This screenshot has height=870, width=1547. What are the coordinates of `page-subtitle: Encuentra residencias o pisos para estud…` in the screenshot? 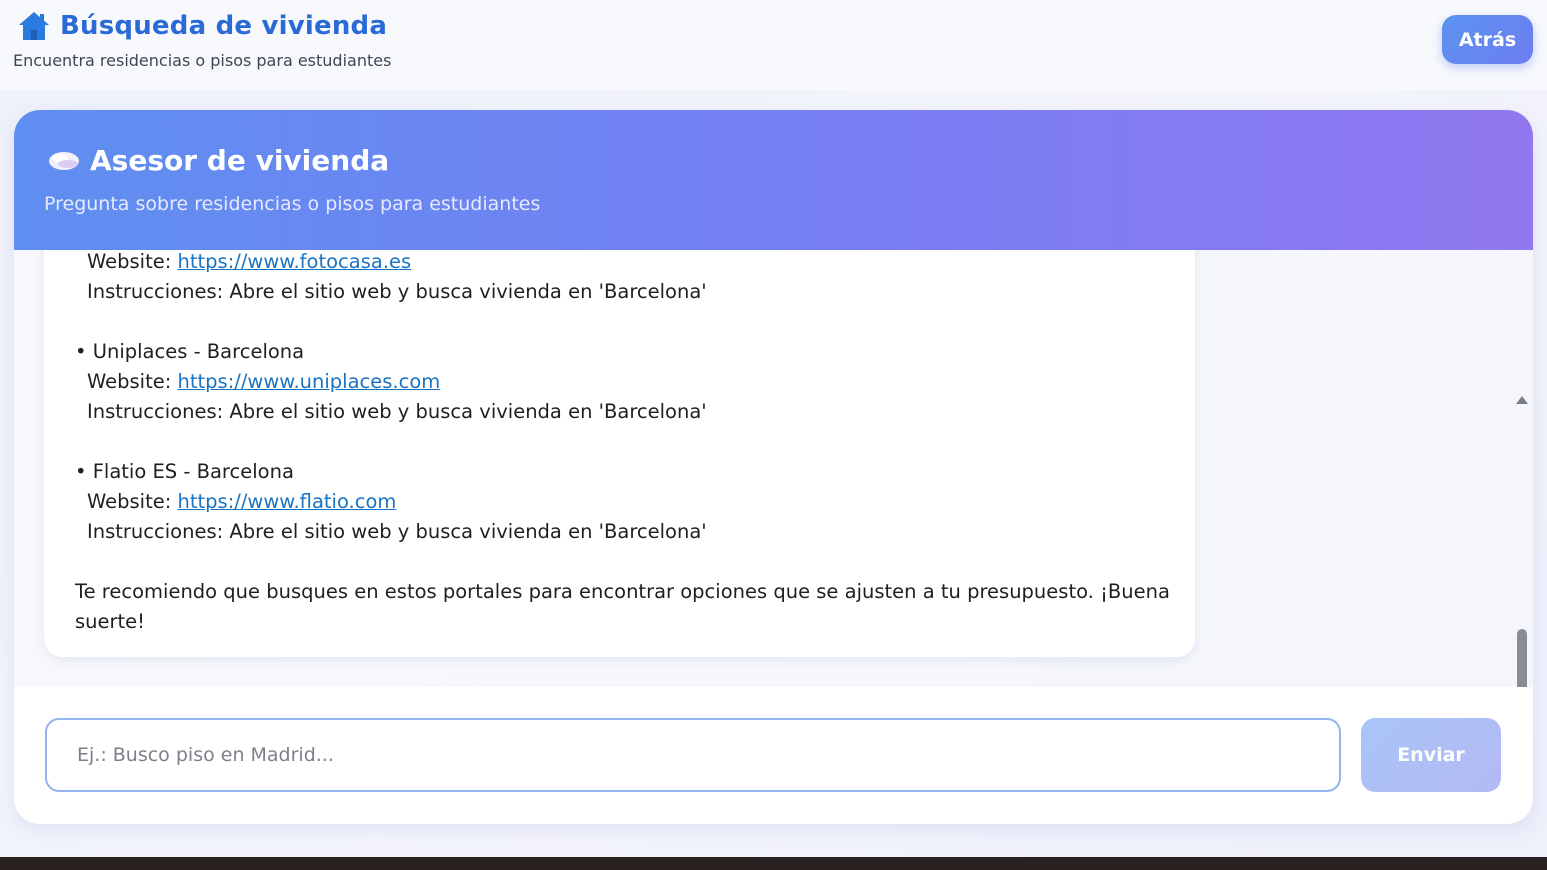 It's located at (202, 60).